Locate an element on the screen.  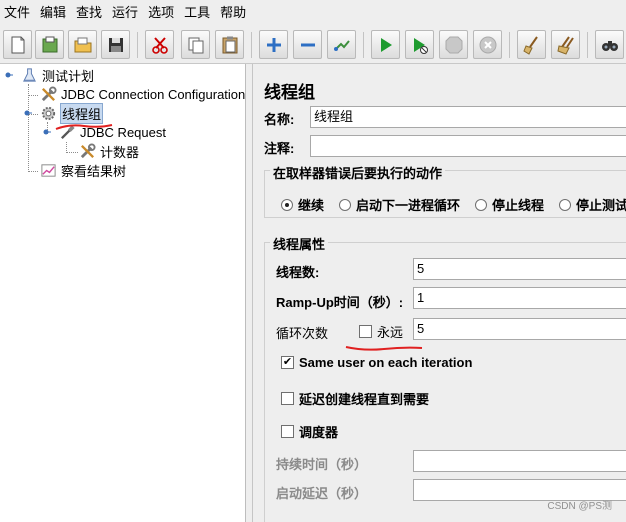
radio-label: 启动下一进程循环 is located at coordinates (408, 205).